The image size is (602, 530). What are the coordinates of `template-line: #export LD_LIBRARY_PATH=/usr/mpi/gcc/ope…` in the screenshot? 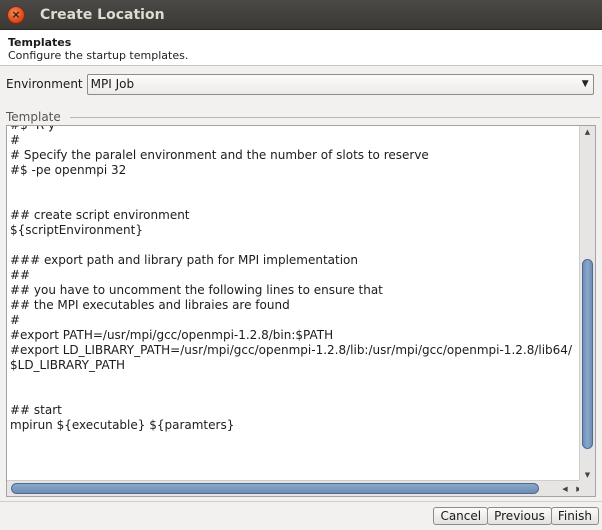 It's located at (291, 350).